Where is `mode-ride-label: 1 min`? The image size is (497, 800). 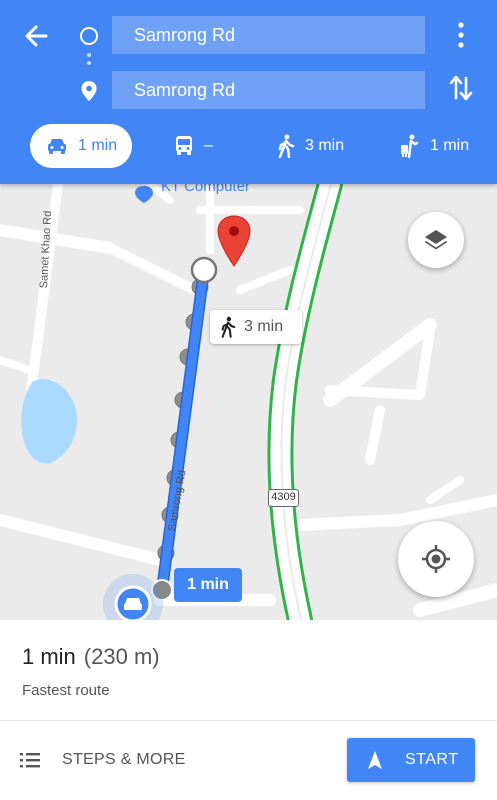 mode-ride-label: 1 min is located at coordinates (450, 145).